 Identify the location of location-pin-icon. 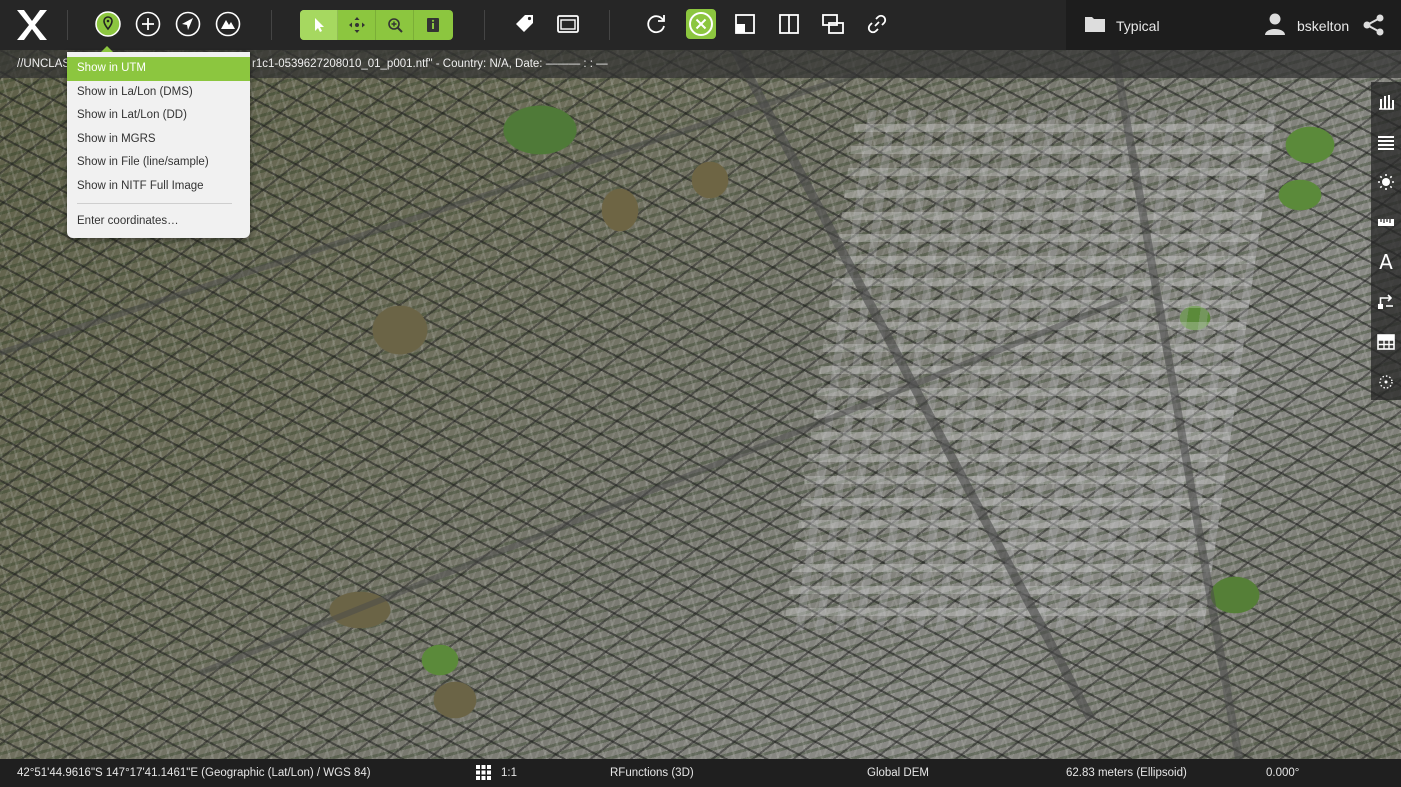
(108, 24).